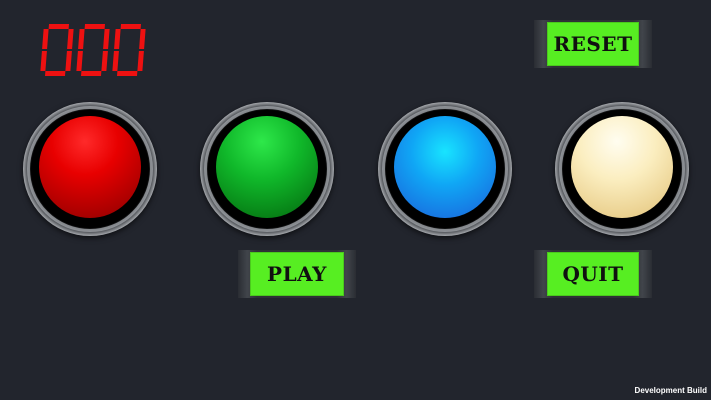 The image size is (711, 400). Describe the element at coordinates (127, 73) in the screenshot. I see `digit-2-segment-d` at that location.